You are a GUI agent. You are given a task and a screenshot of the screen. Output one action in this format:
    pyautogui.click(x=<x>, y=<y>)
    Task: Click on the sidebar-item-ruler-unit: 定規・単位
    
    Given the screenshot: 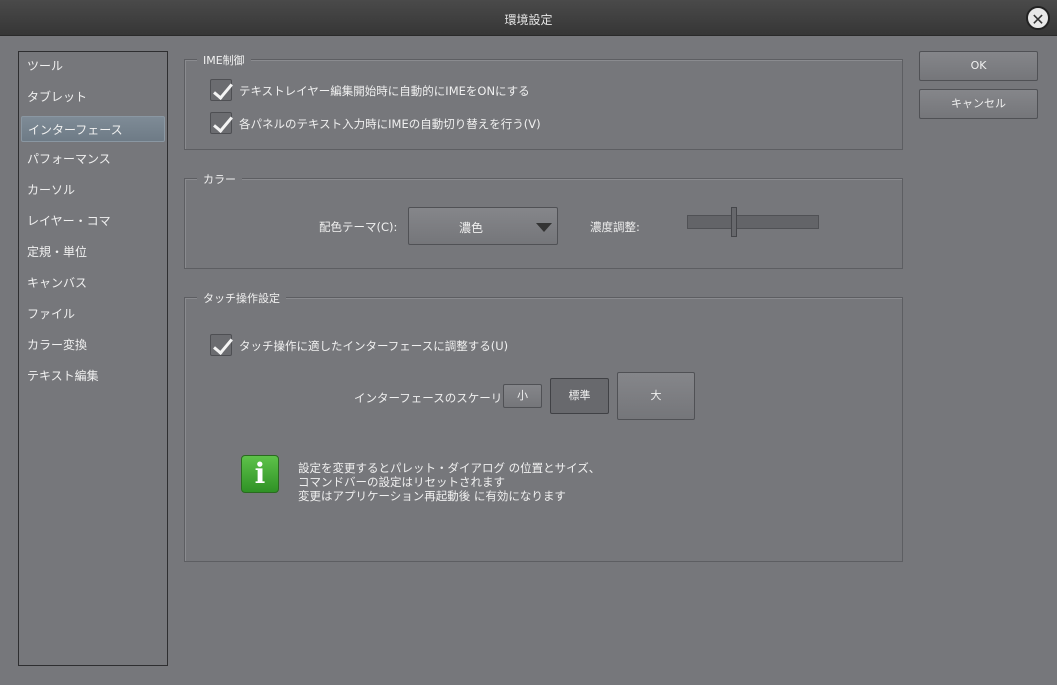 What is the action you would take?
    pyautogui.click(x=93, y=252)
    